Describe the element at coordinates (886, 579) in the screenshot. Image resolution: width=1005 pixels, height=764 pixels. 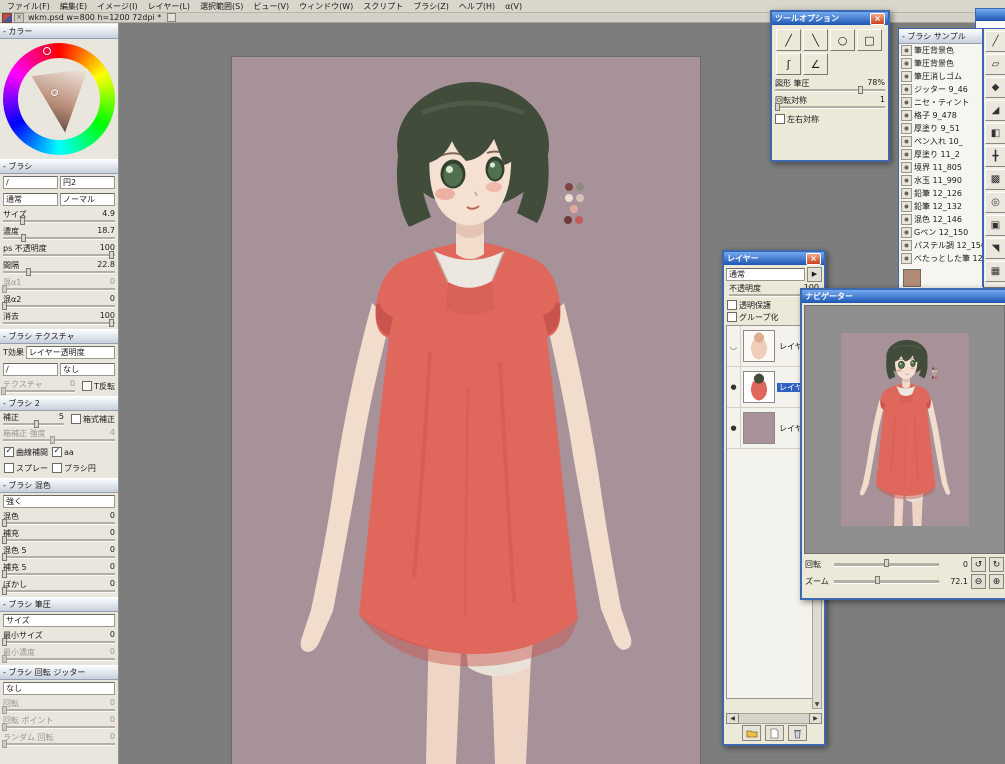
I see `zoom-slider` at that location.